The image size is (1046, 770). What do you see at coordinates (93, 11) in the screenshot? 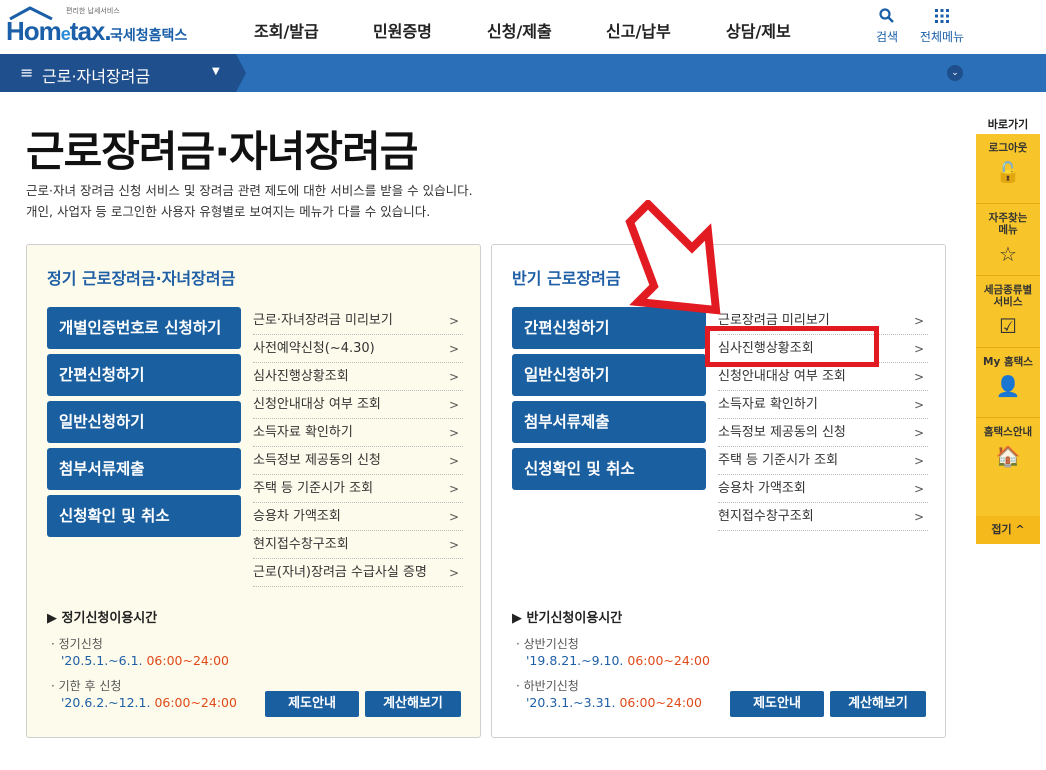
I see `logo-tagline: 편리한 납세서비스` at bounding box center [93, 11].